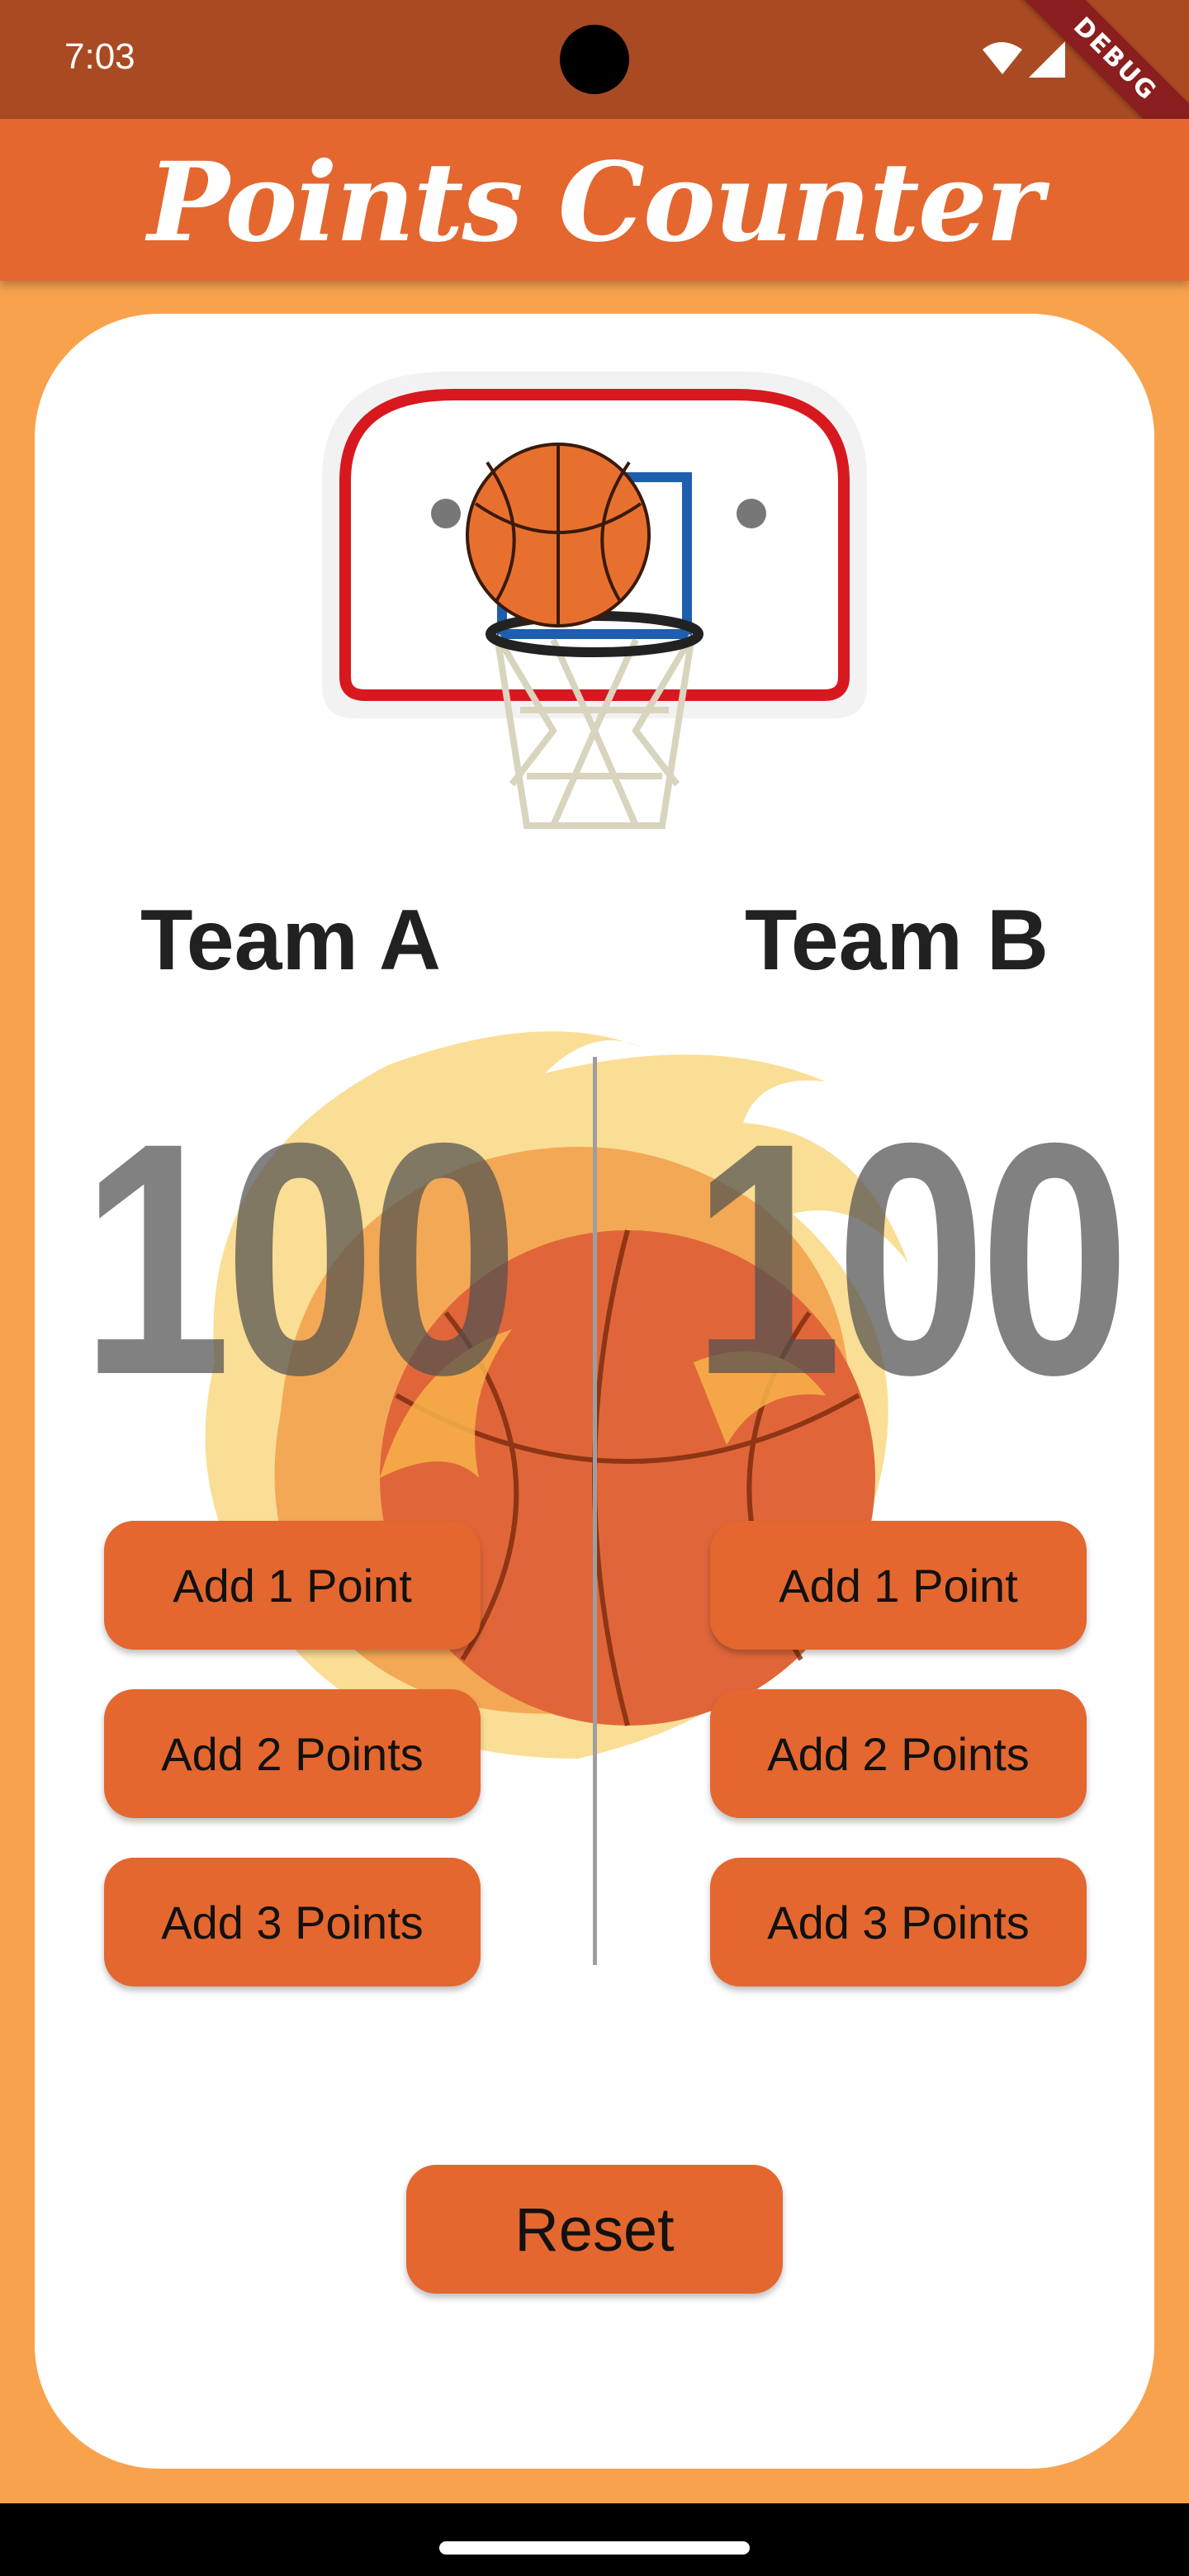 This screenshot has height=2576, width=1189. I want to click on status-bar: 7:03, so click(594, 59).